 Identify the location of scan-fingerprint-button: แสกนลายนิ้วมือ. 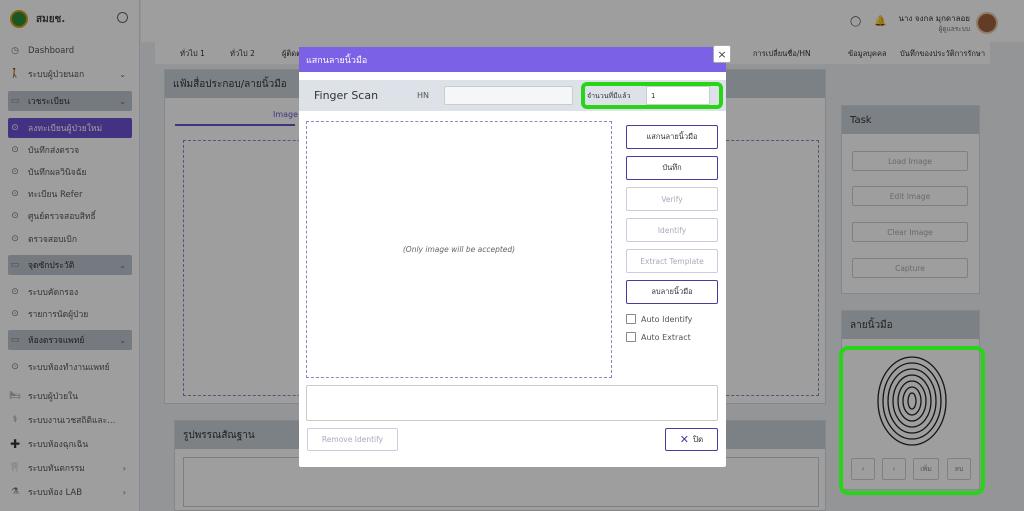
(672, 137).